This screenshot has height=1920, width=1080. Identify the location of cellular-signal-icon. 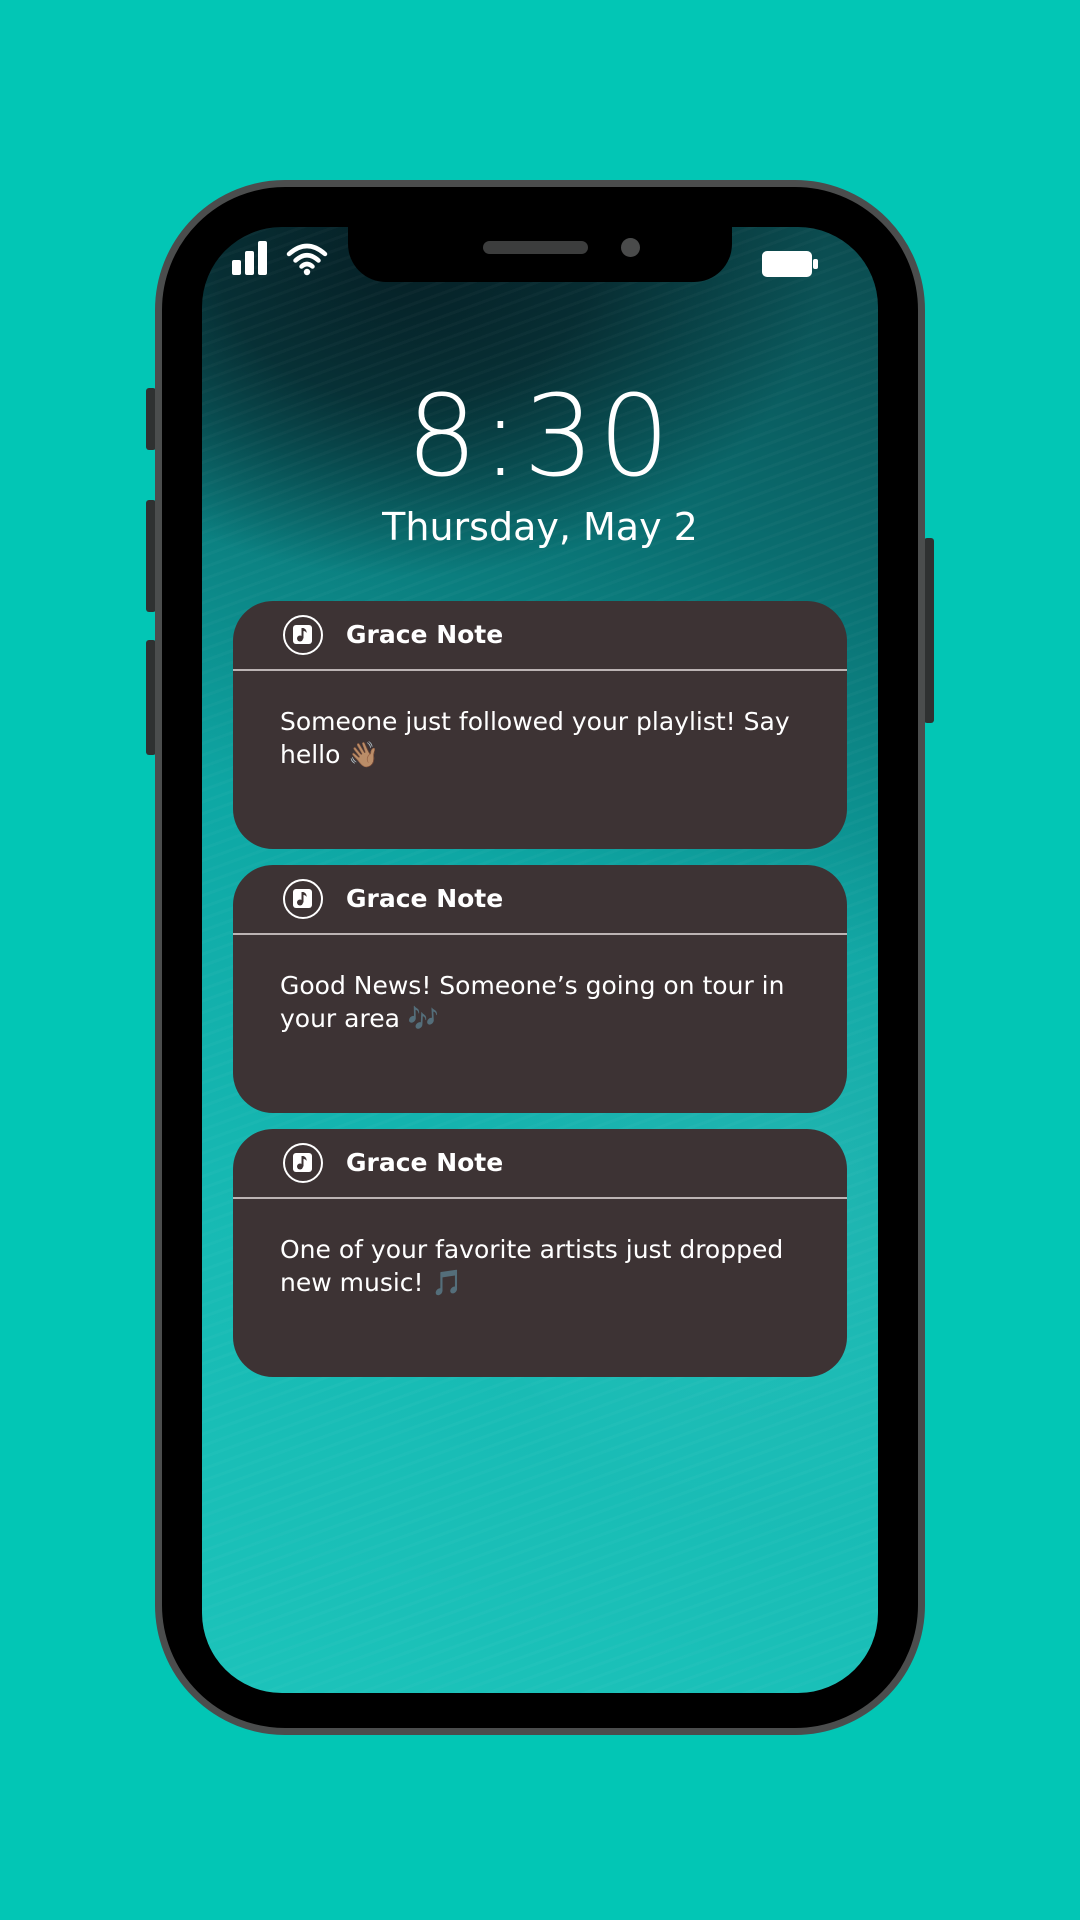
(249, 258).